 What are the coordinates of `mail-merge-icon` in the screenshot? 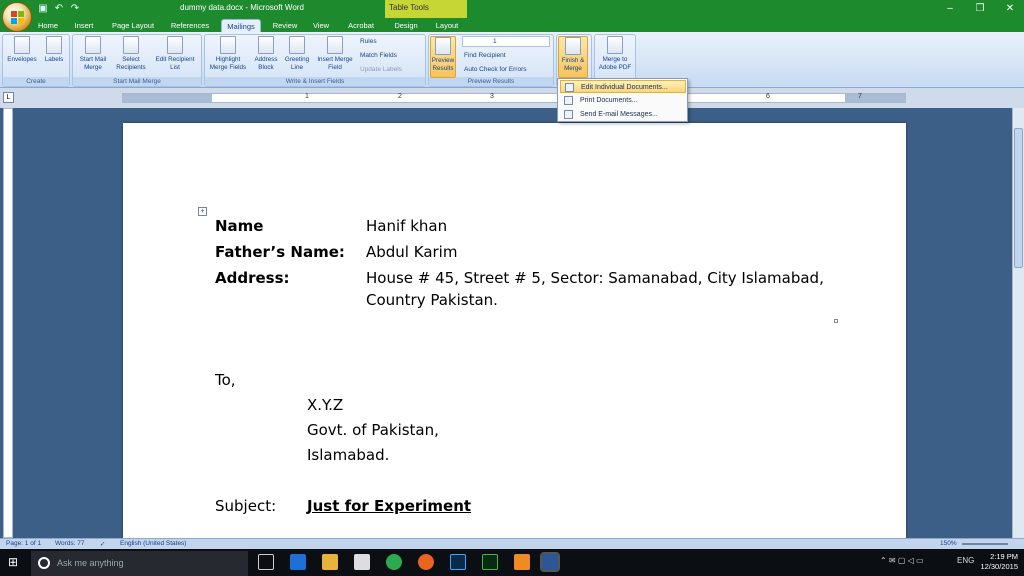 It's located at (93, 45).